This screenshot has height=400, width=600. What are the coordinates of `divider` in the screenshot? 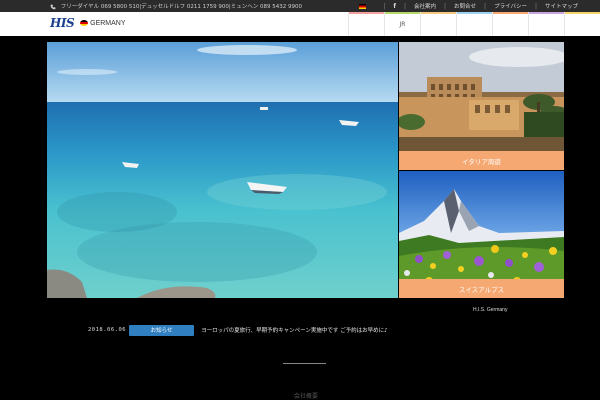 It's located at (304, 363).